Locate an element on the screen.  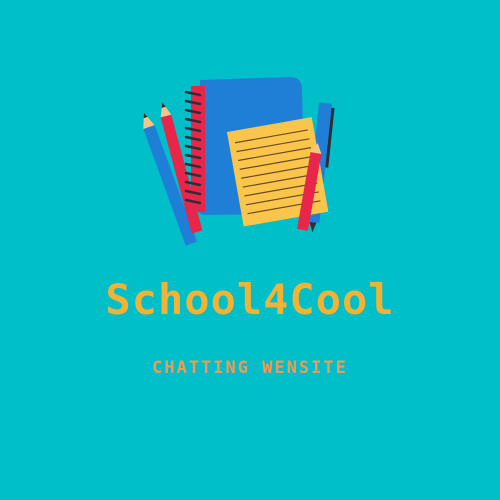
brand-subtitle: CHATTING WENSITE is located at coordinates (250, 368).